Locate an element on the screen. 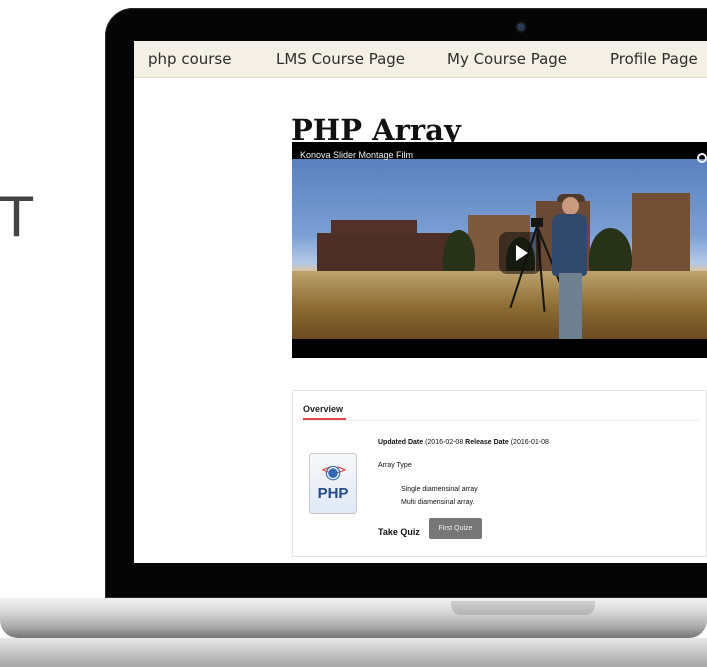 The height and width of the screenshot is (667, 707). person is located at coordinates (571, 266).